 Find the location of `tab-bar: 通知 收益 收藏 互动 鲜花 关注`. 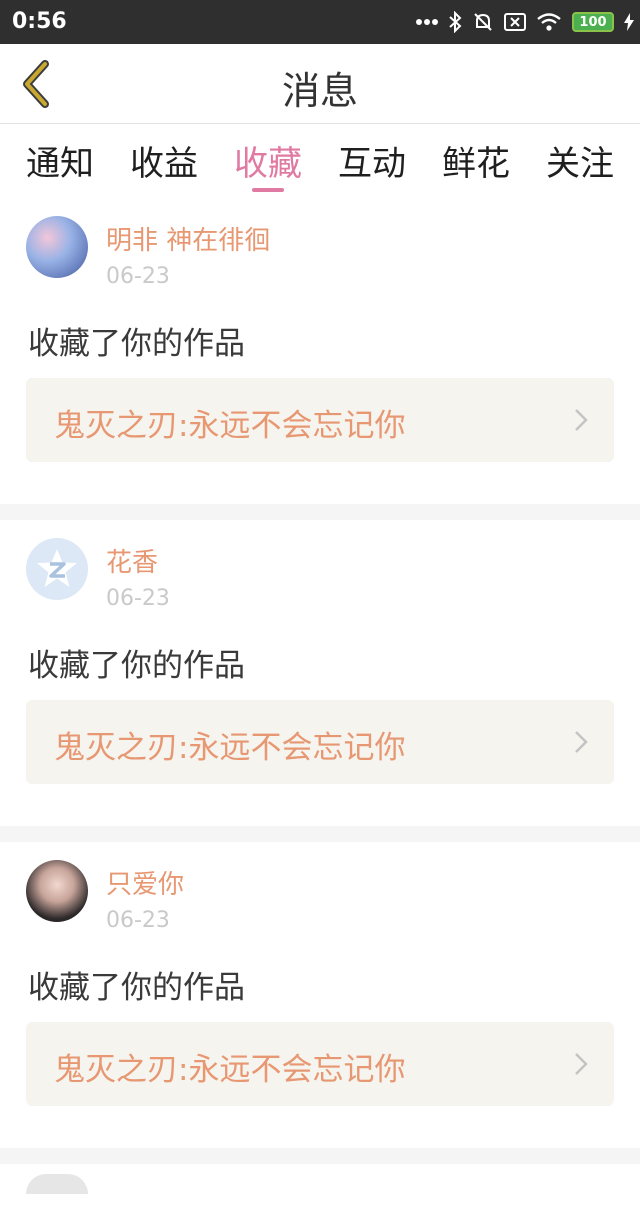

tab-bar: 通知 收益 收藏 互动 鲜花 关注 is located at coordinates (320, 161).